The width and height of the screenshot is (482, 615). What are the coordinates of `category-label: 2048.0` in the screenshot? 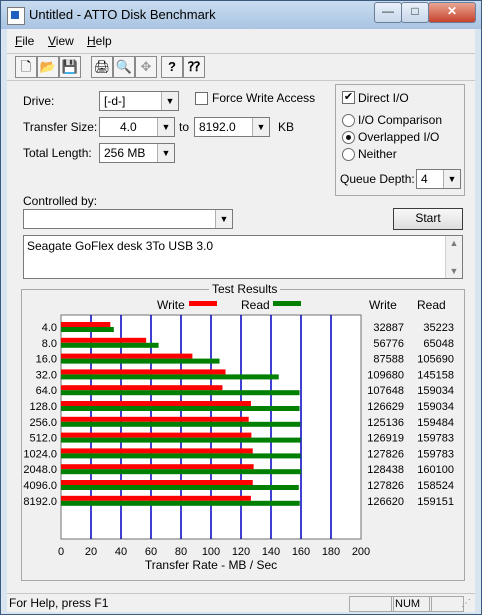 It's located at (40, 470).